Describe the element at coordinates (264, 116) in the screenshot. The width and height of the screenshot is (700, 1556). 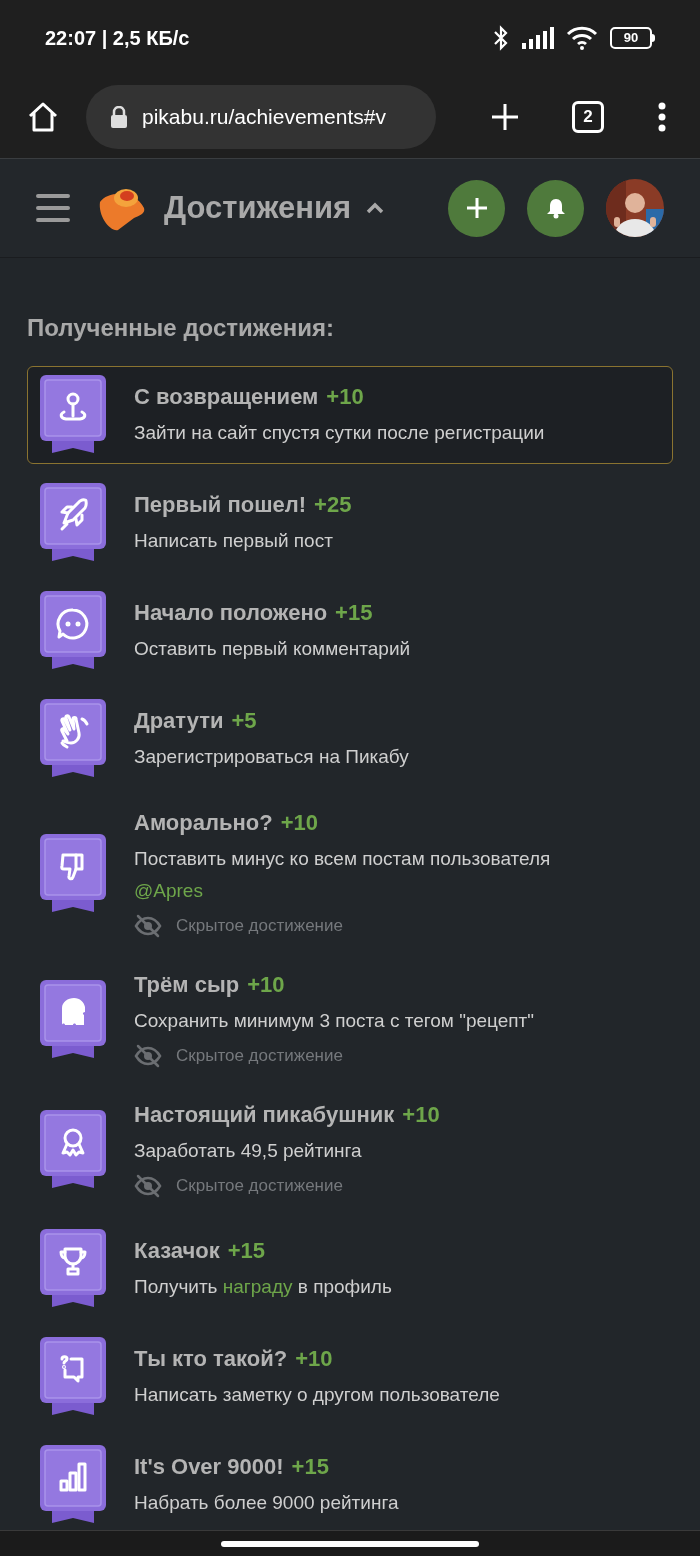
I see `url-text: pikabu.ru/achievements#v` at that location.